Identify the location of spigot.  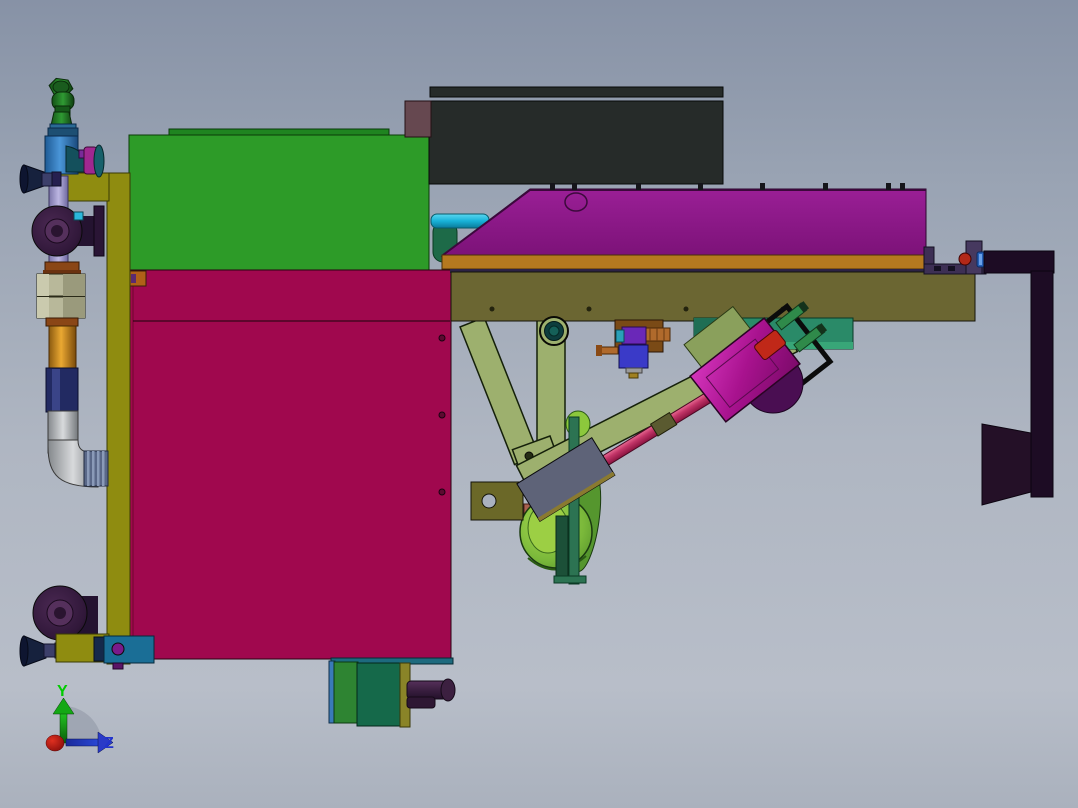
(609, 350).